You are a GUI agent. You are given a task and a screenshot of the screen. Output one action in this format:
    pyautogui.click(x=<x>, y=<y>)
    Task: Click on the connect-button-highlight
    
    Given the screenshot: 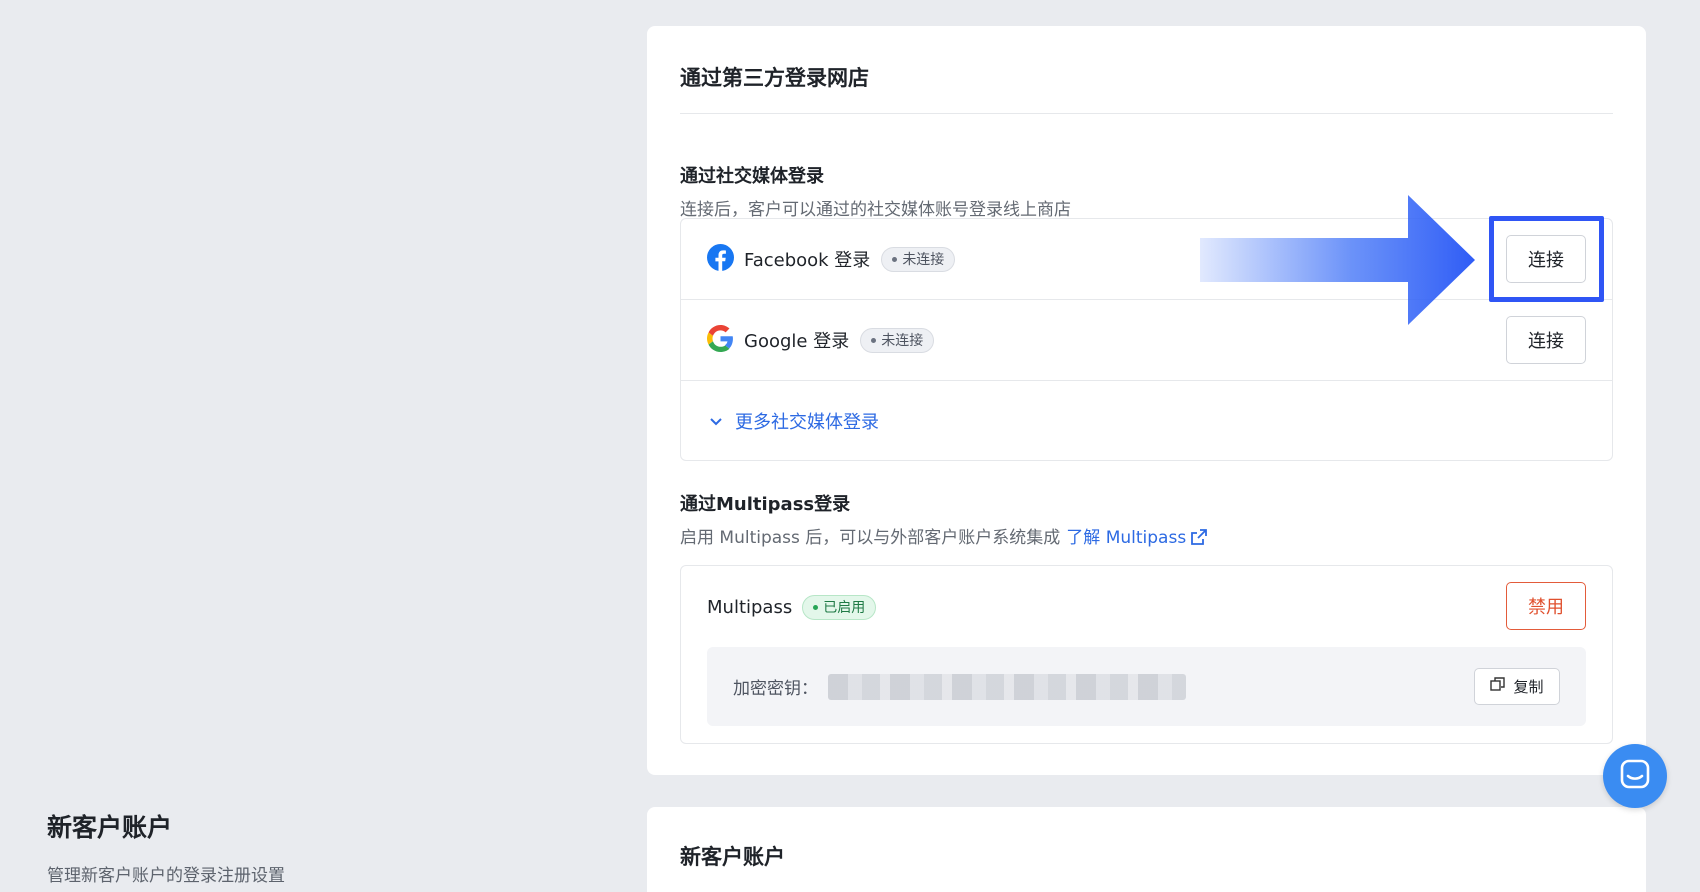 What is the action you would take?
    pyautogui.click(x=1546, y=259)
    